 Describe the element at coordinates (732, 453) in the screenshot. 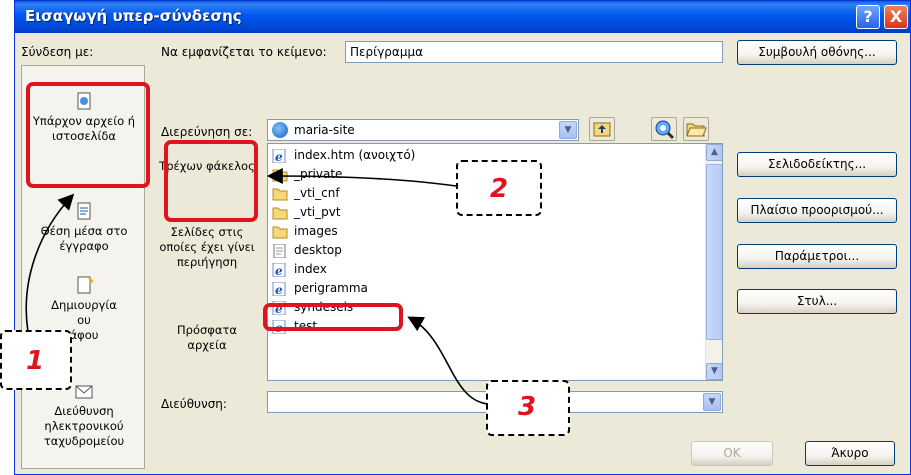

I see `ok-button: OK` at that location.